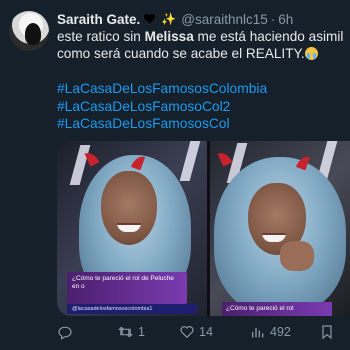 The width and height of the screenshot is (350, 350). What do you see at coordinates (98, 19) in the screenshot?
I see `author-name: Saraith Gate.` at bounding box center [98, 19].